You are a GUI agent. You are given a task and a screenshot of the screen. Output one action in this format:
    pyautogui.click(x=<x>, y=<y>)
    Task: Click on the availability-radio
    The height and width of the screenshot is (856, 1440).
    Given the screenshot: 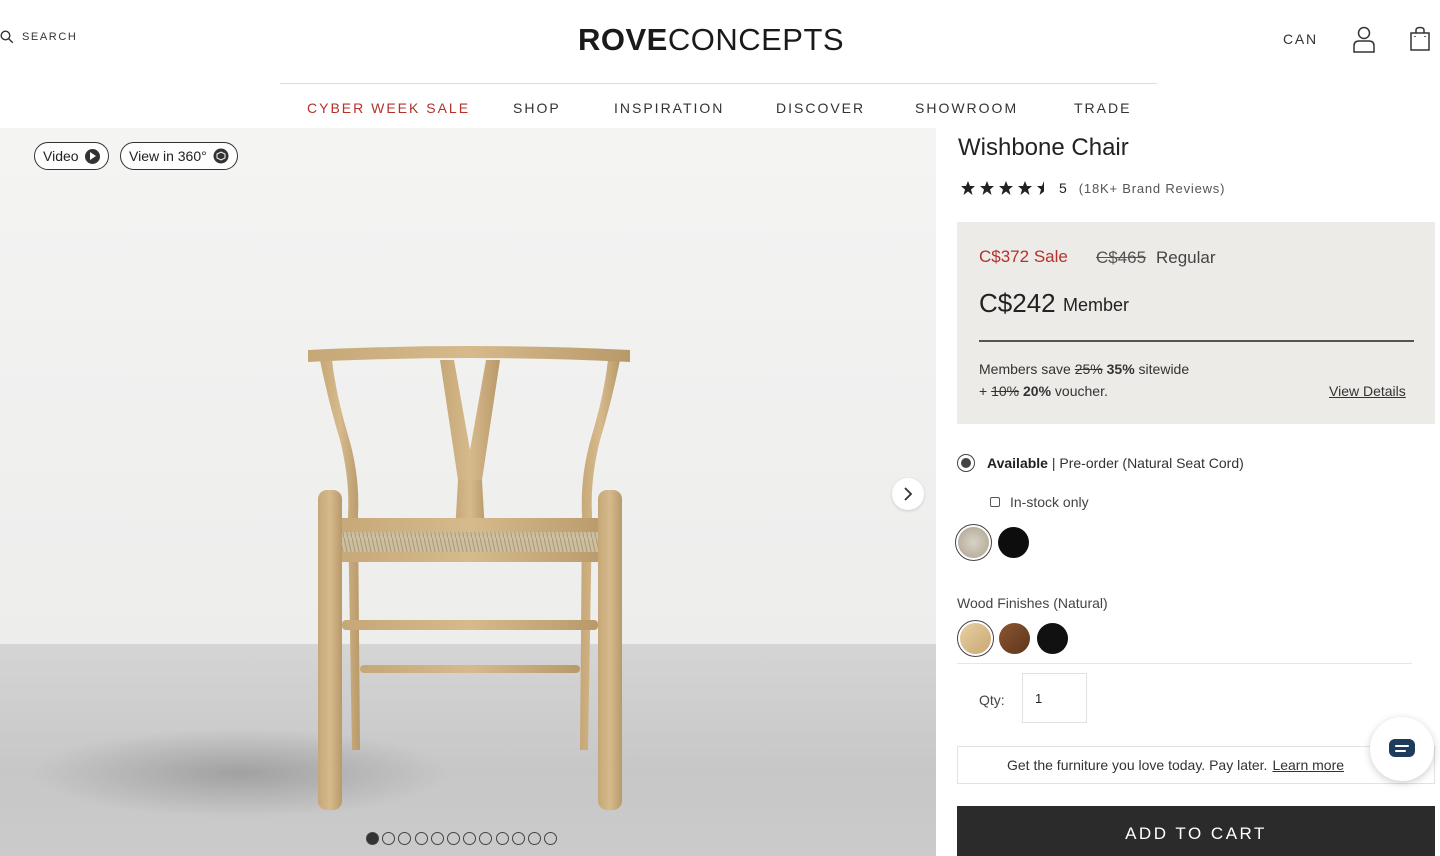 What is the action you would take?
    pyautogui.click(x=966, y=463)
    